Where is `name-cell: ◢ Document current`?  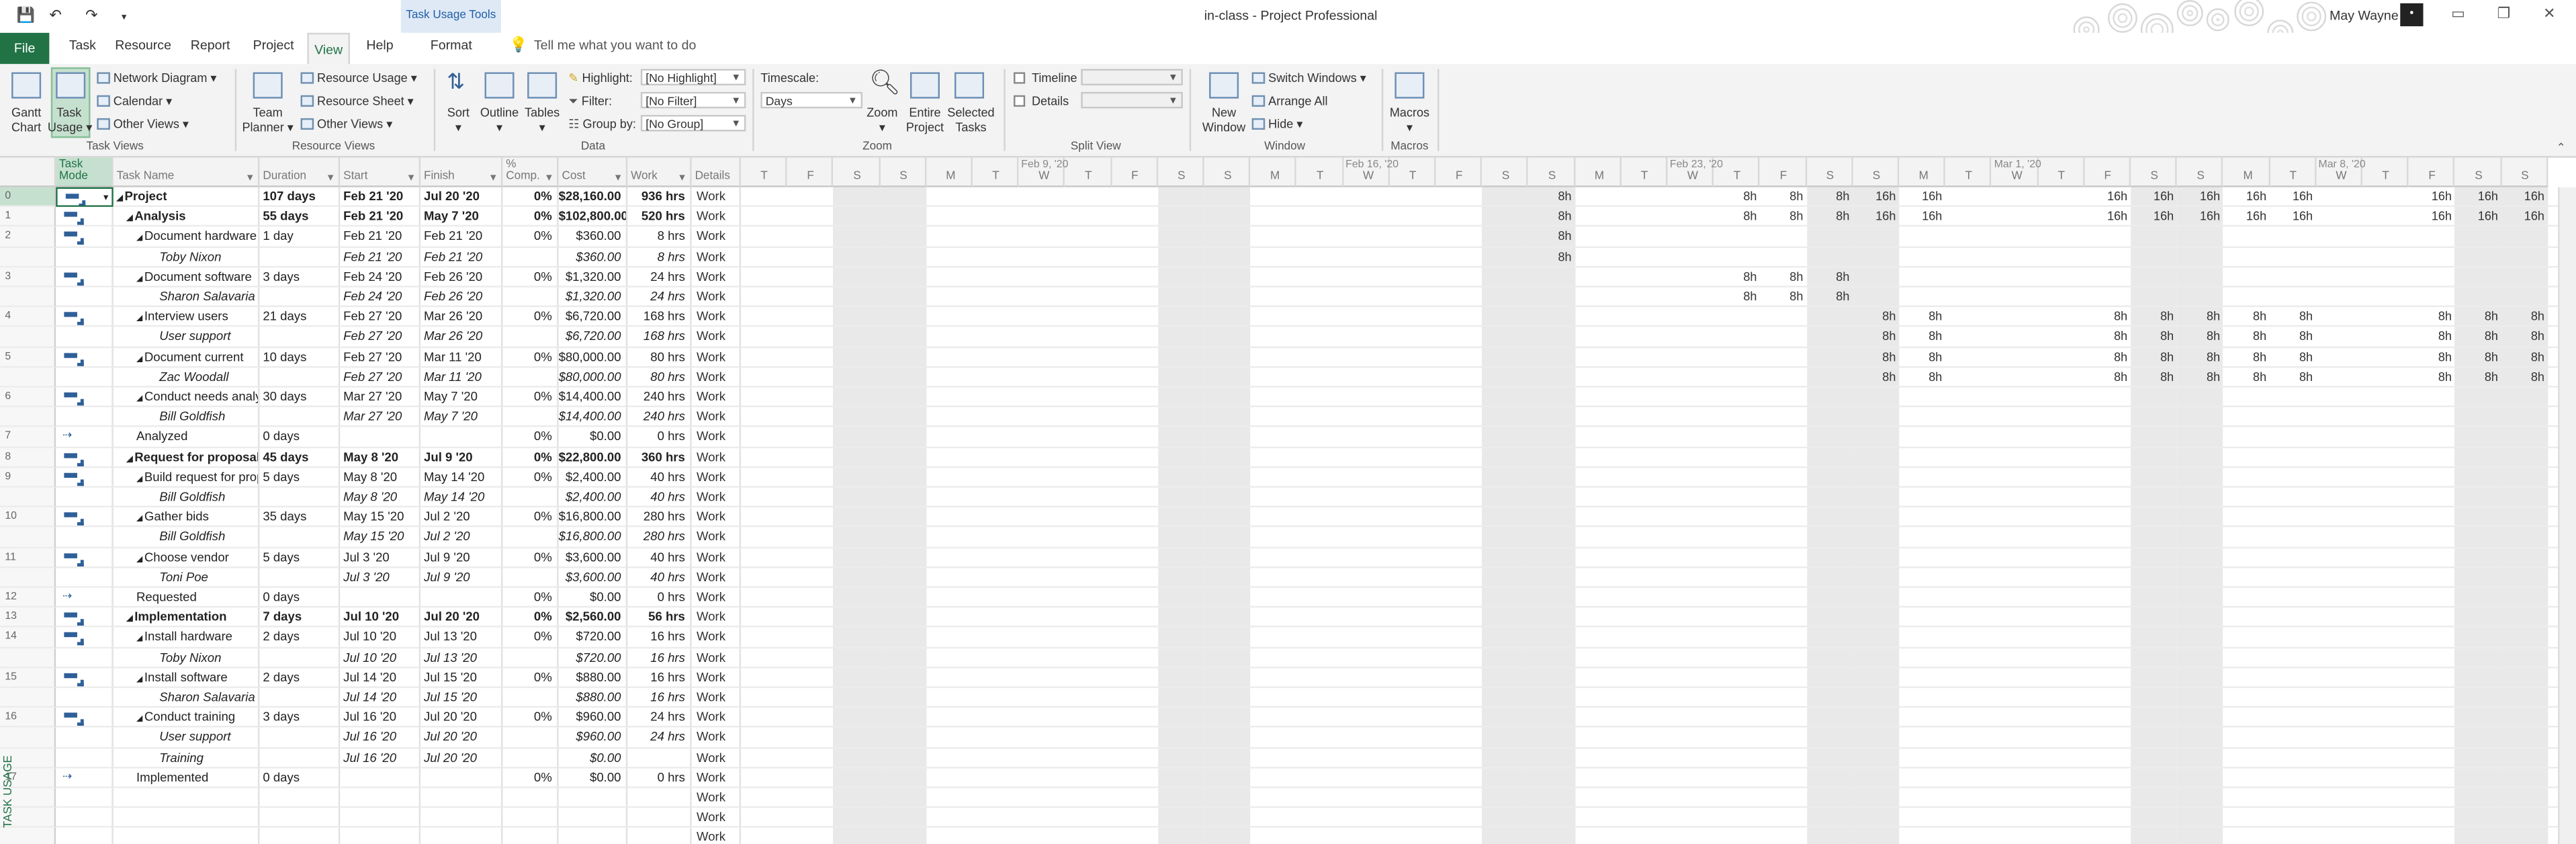 name-cell: ◢ Document current is located at coordinates (186, 357).